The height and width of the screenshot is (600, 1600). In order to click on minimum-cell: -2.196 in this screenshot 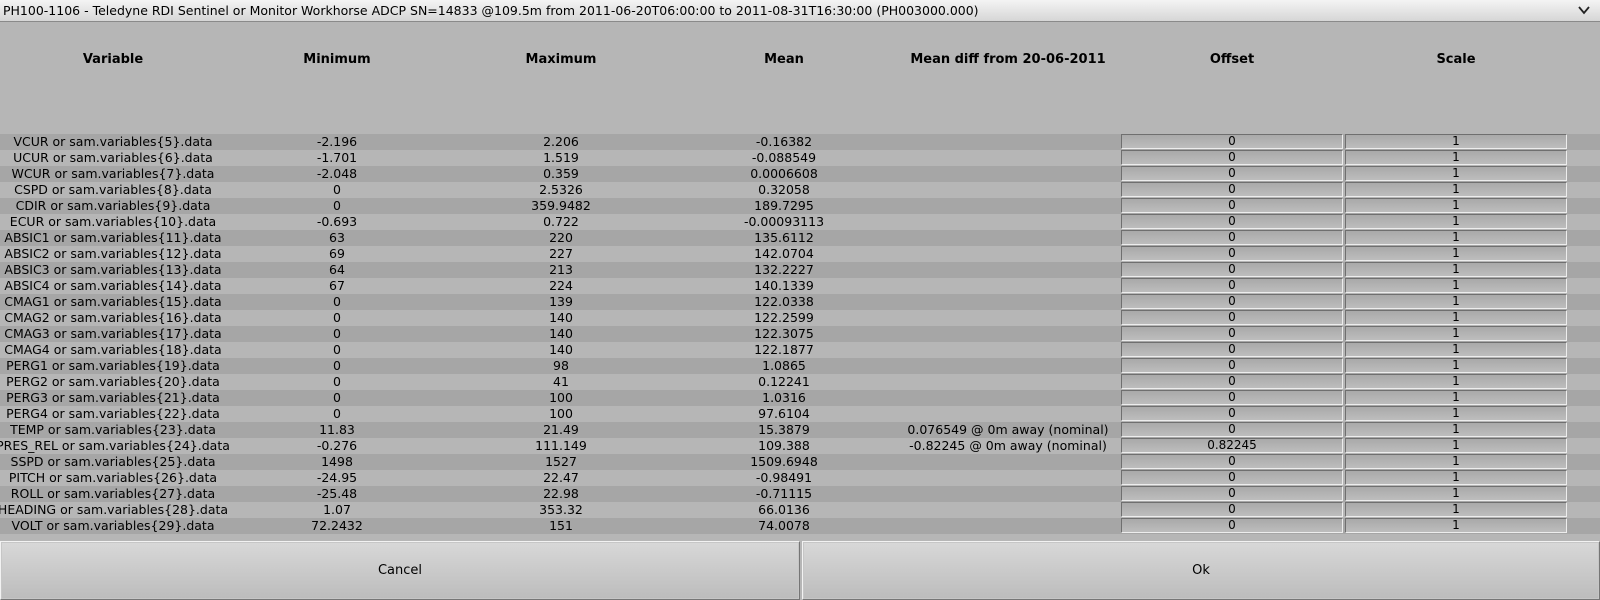, I will do `click(337, 141)`.